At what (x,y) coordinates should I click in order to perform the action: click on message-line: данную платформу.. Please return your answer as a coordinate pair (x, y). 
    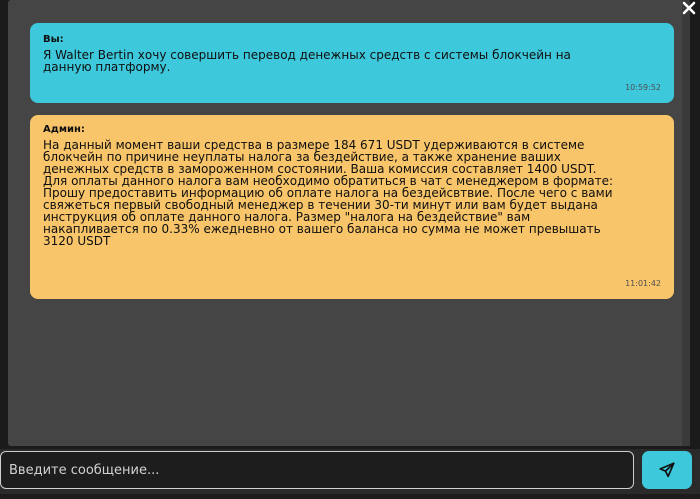
    Looking at the image, I should click on (107, 67).